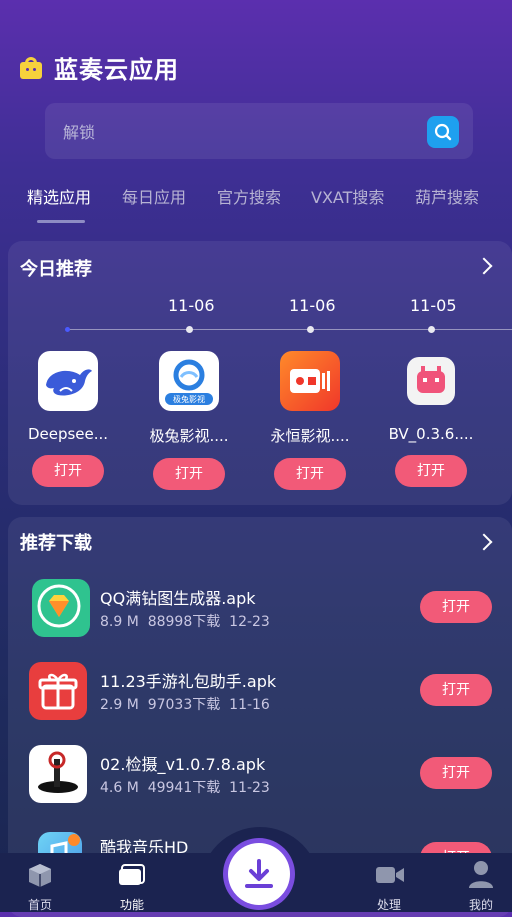 The width and height of the screenshot is (512, 917). What do you see at coordinates (59, 196) in the screenshot?
I see `tab-featured: 精选应用` at bounding box center [59, 196].